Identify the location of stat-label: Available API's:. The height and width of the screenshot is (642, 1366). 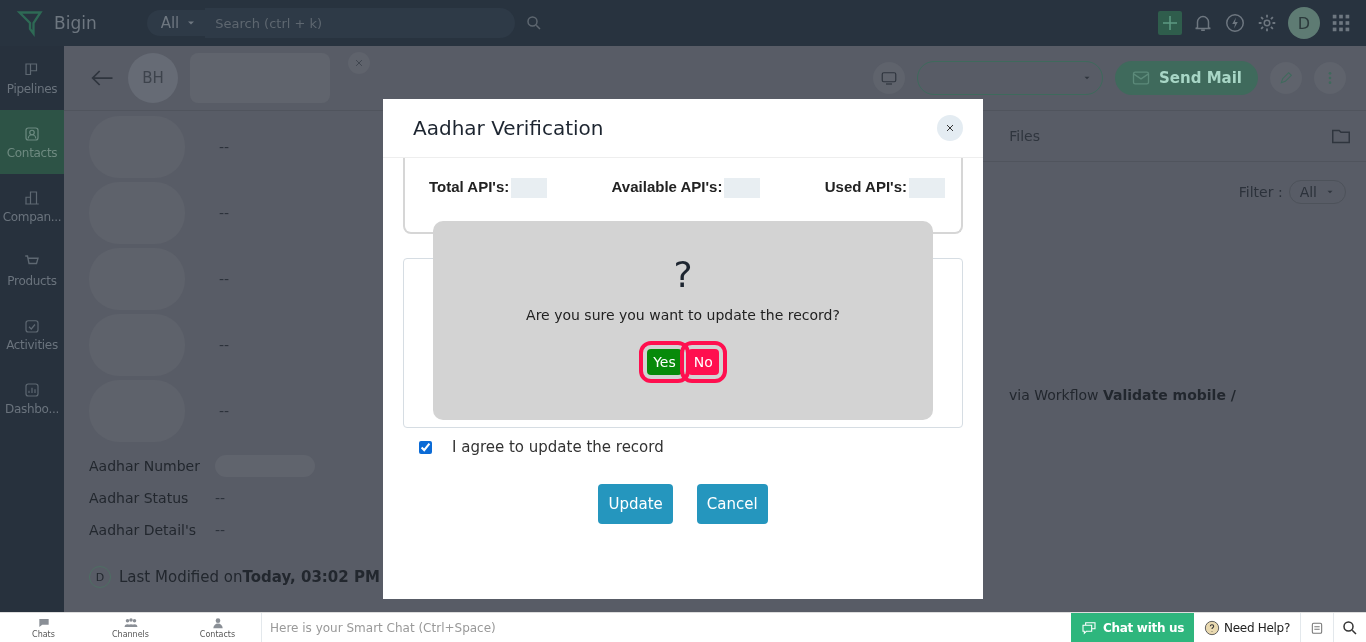
(667, 186).